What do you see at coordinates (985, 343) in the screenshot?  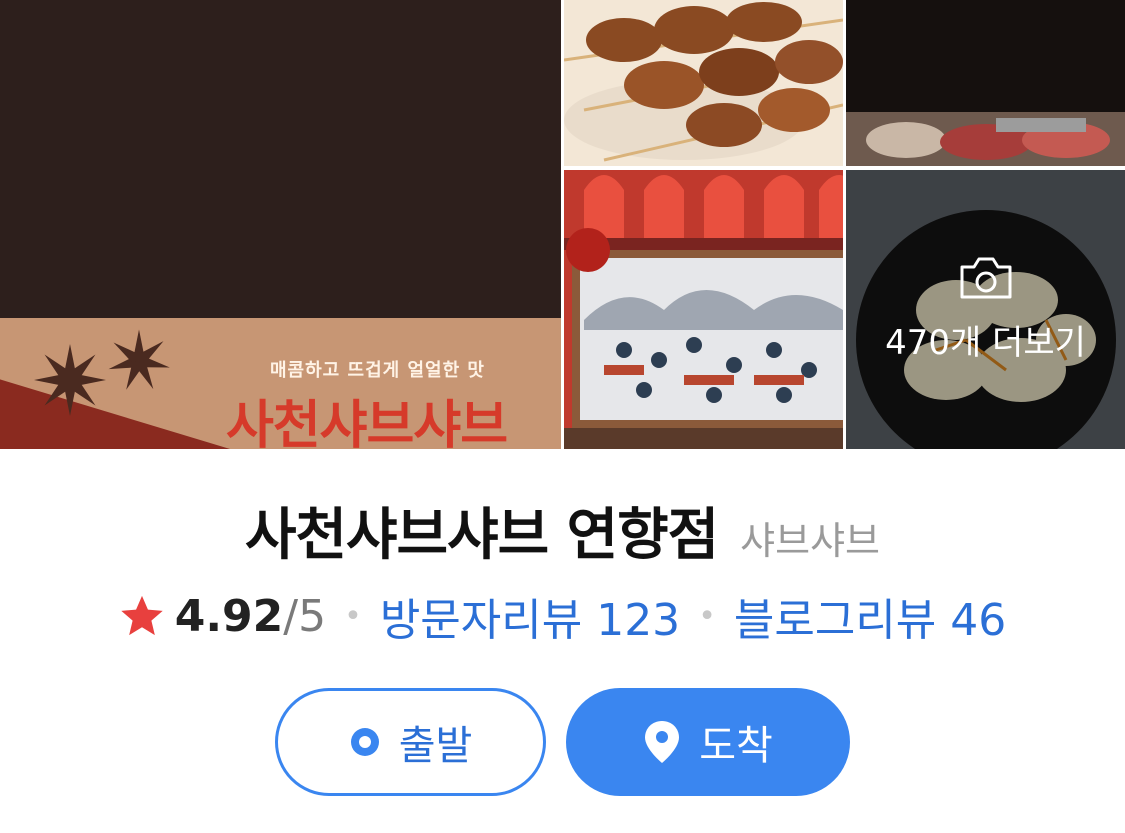 I see `more-photos-label: 470개 더보기` at bounding box center [985, 343].